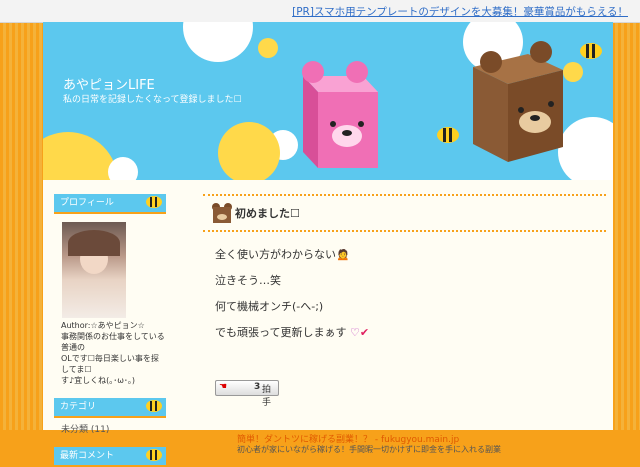 This screenshot has height=467, width=640. What do you see at coordinates (113, 342) in the screenshot?
I see `profile-description-line: 事務関係のお仕事をしている普通の` at bounding box center [113, 342].